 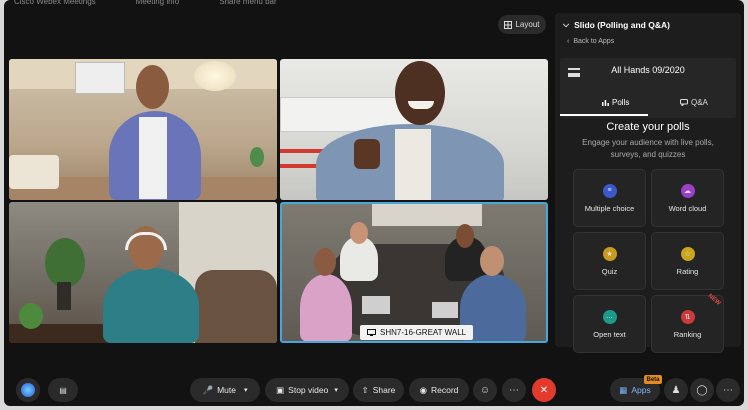 What do you see at coordinates (157, 3) in the screenshot?
I see `title-strip-item: Meeting info` at bounding box center [157, 3].